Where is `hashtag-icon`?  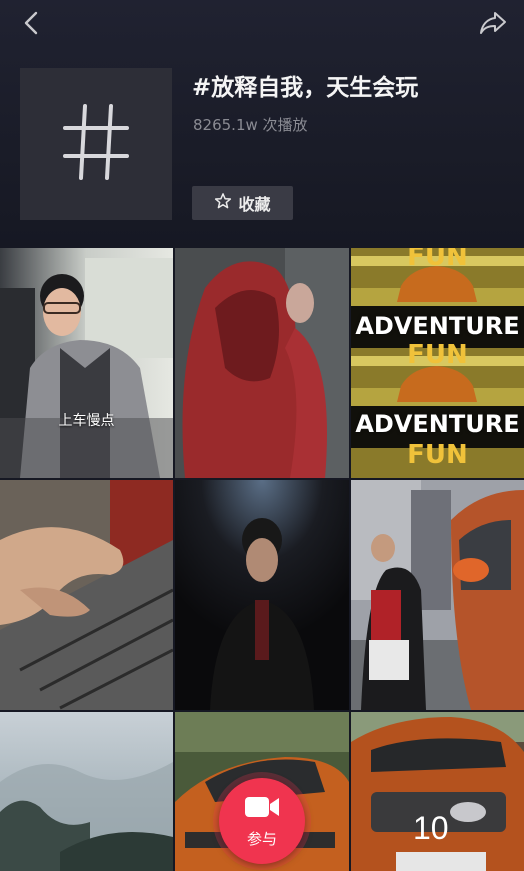 hashtag-icon is located at coordinates (96, 144).